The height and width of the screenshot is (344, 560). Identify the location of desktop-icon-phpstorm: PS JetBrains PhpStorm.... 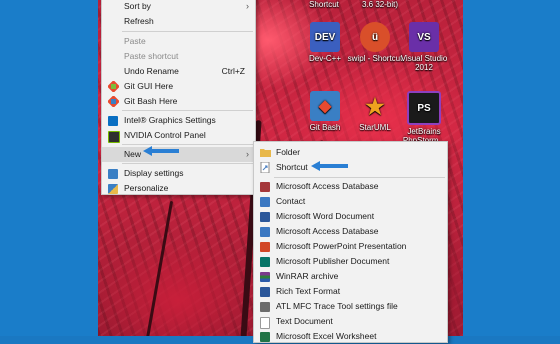
(424, 118).